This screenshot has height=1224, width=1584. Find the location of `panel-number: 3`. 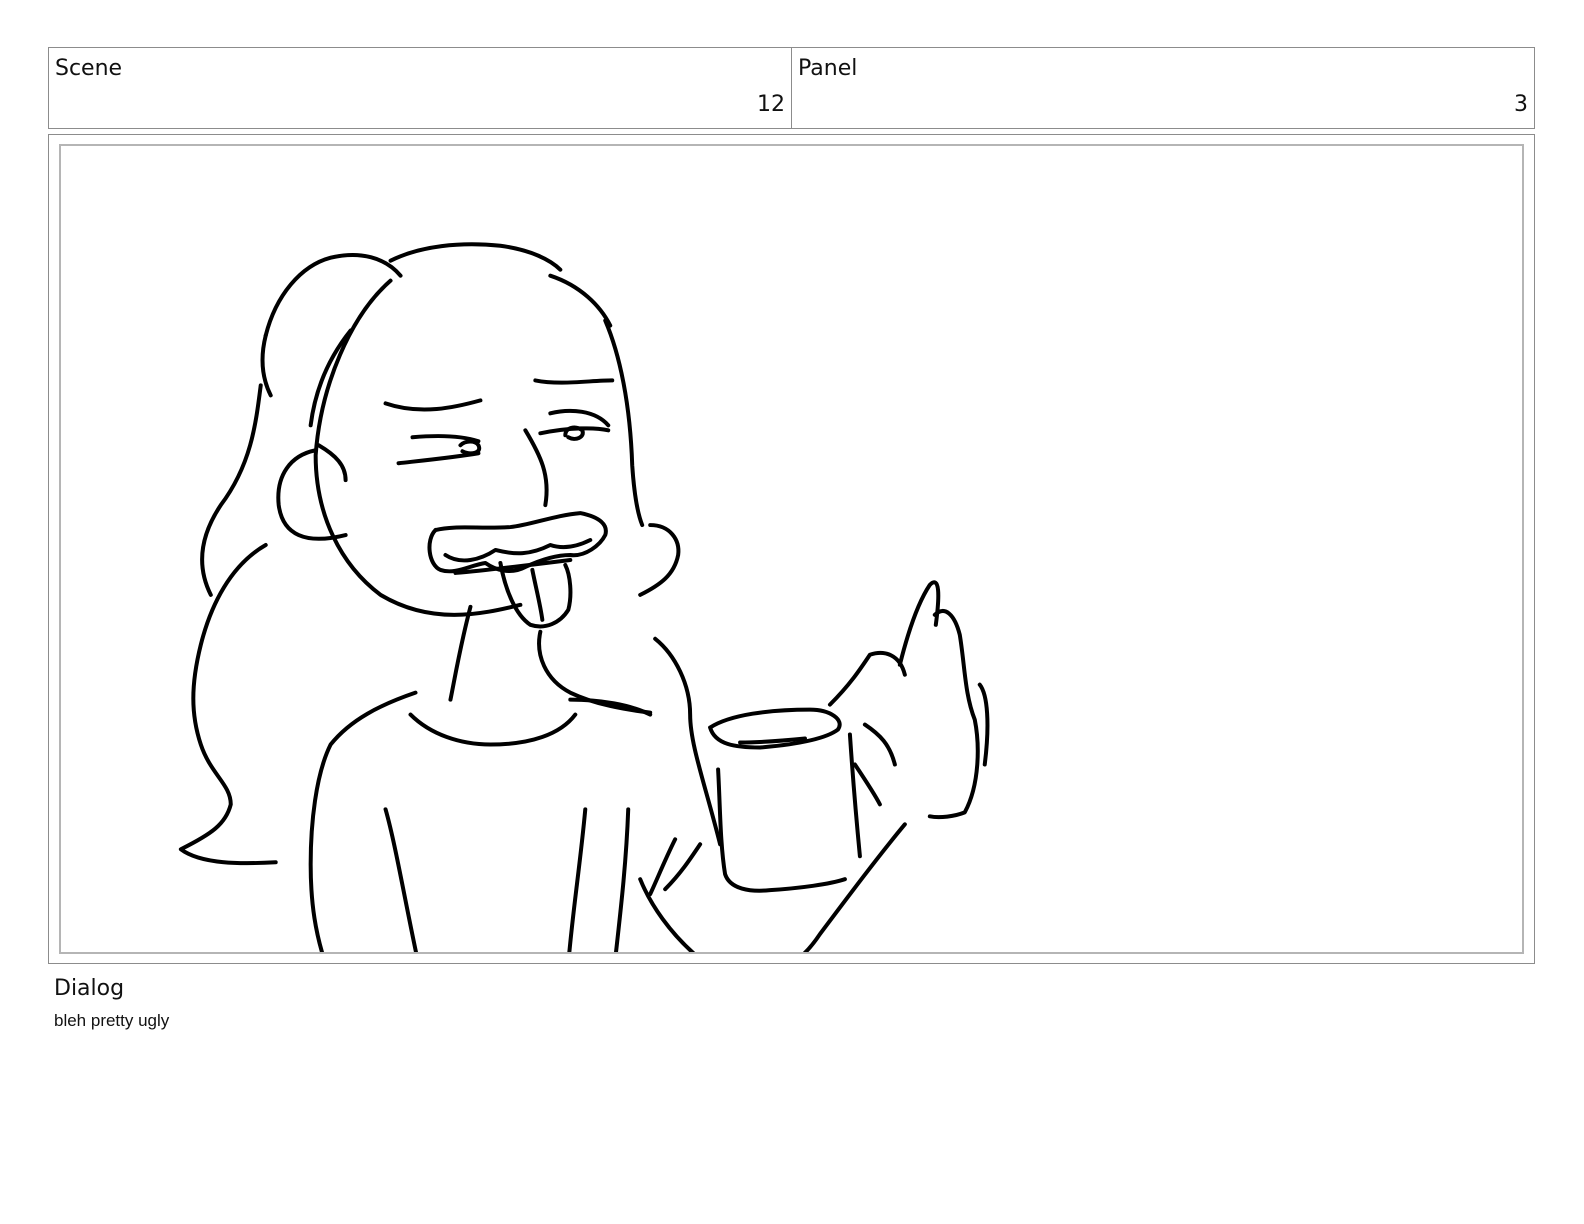

panel-number: 3 is located at coordinates (1521, 104).